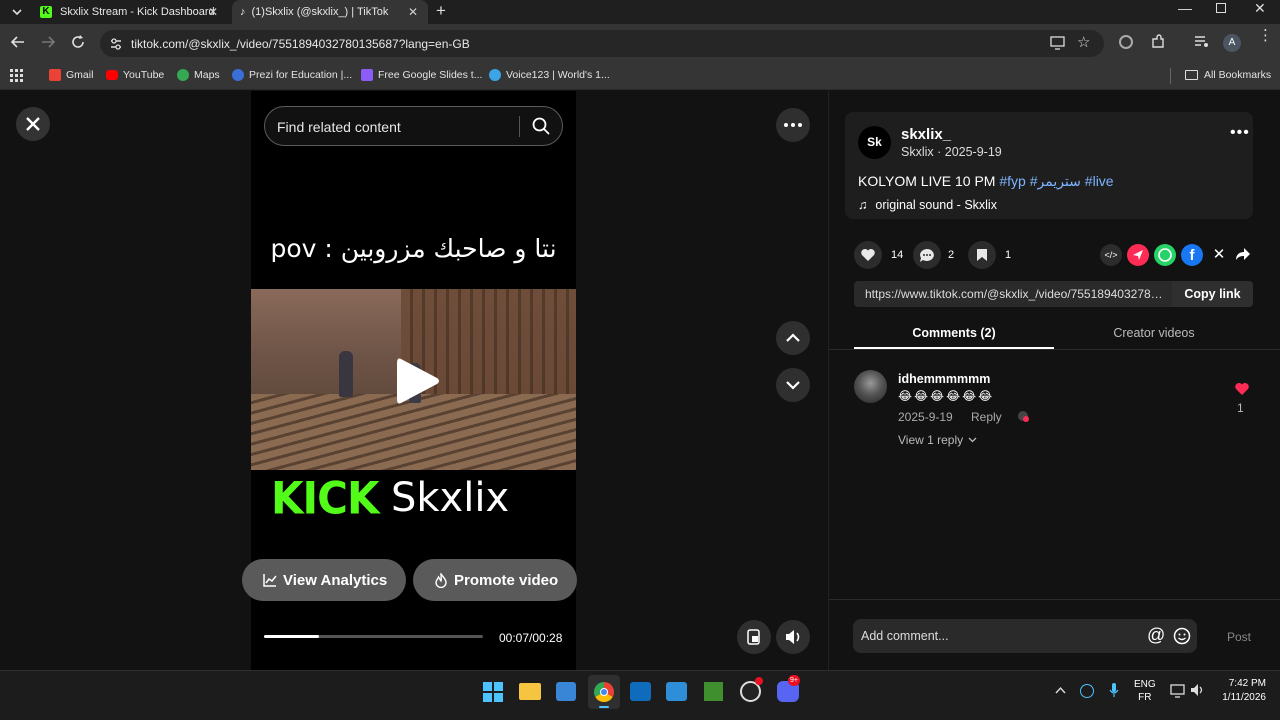 This screenshot has height=720, width=1280. Describe the element at coordinates (1114, 690) in the screenshot. I see `microphone-icon` at that location.